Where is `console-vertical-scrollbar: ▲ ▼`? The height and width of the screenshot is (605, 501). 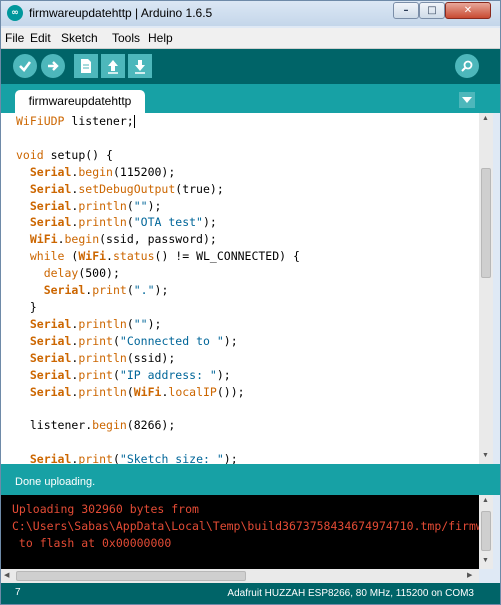 console-vertical-scrollbar: ▲ ▼ is located at coordinates (486, 532).